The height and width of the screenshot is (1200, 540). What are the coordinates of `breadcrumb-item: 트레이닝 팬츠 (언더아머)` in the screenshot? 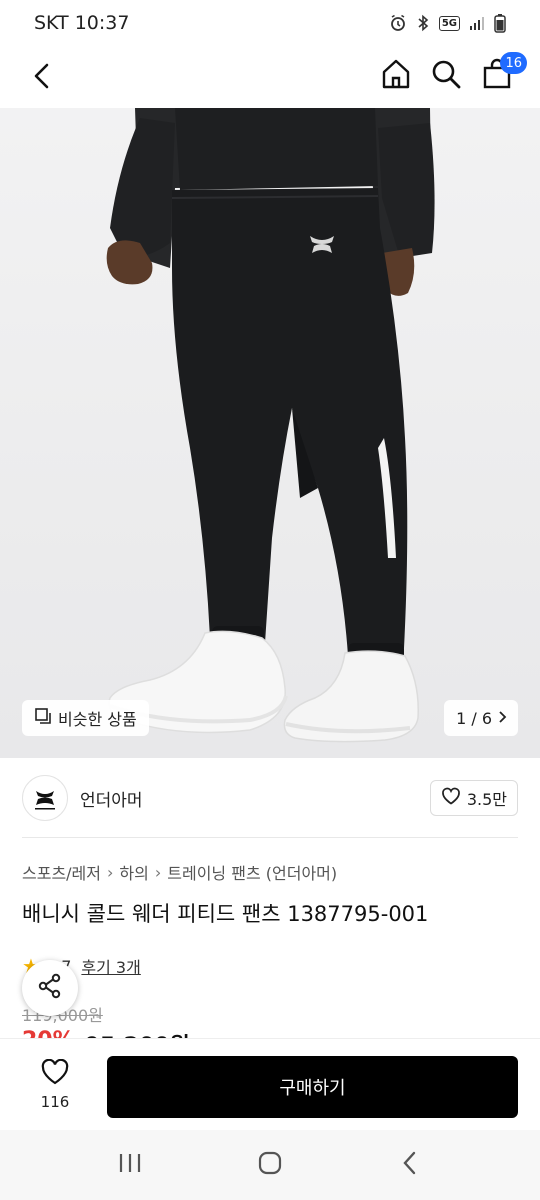 It's located at (252, 872).